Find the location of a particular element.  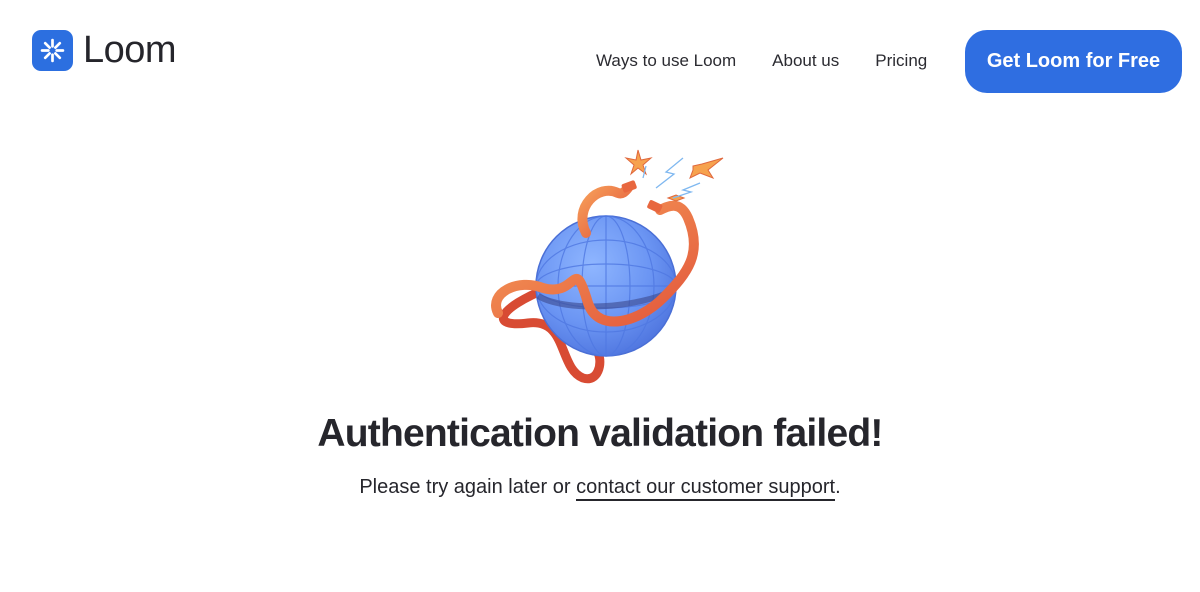

loom-logo-link: Loom is located at coordinates (104, 50).